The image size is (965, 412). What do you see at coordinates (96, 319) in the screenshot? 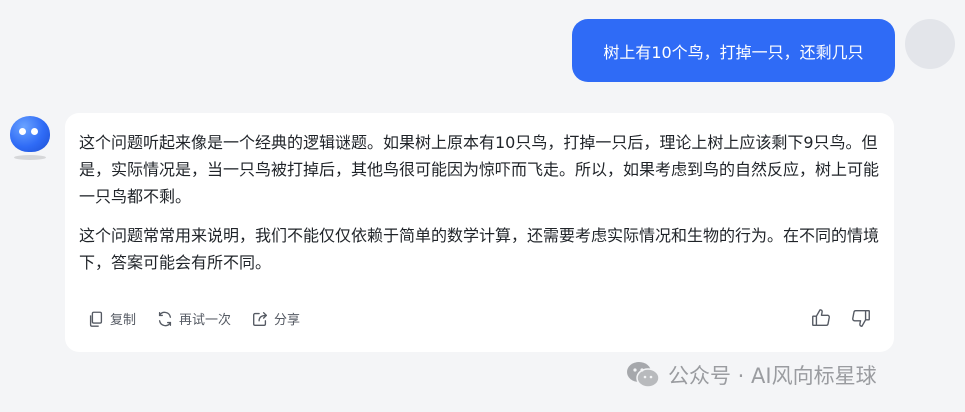
I see `copy-icon` at bounding box center [96, 319].